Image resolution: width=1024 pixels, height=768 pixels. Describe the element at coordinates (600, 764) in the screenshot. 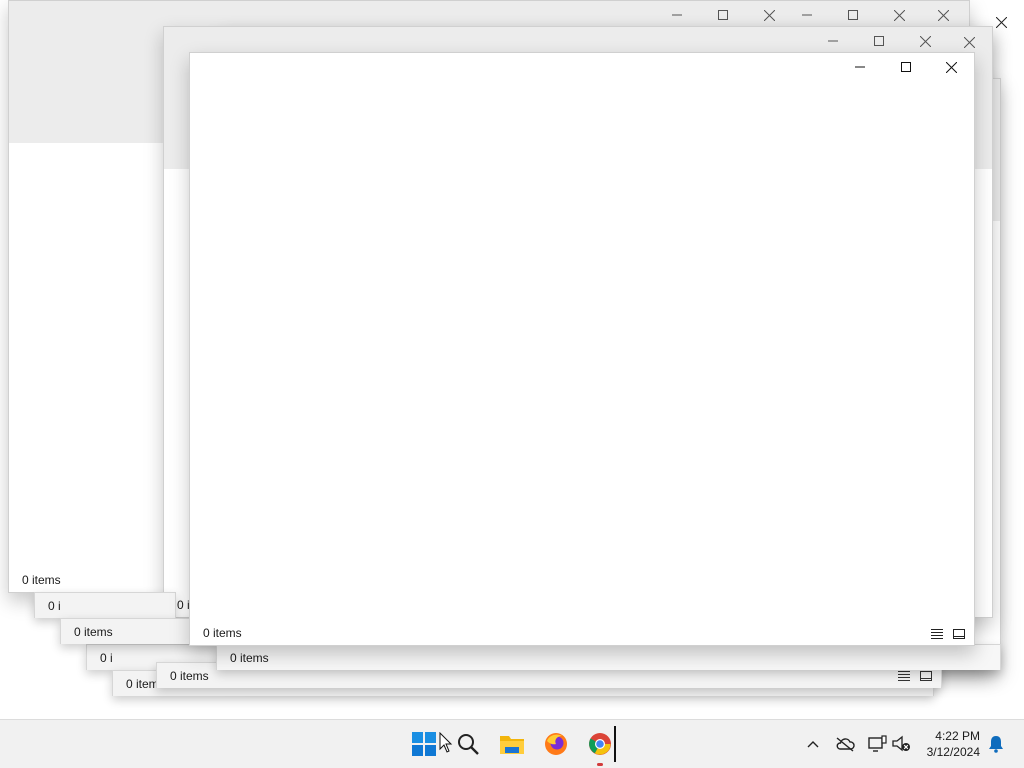

I see `running-indicator` at that location.